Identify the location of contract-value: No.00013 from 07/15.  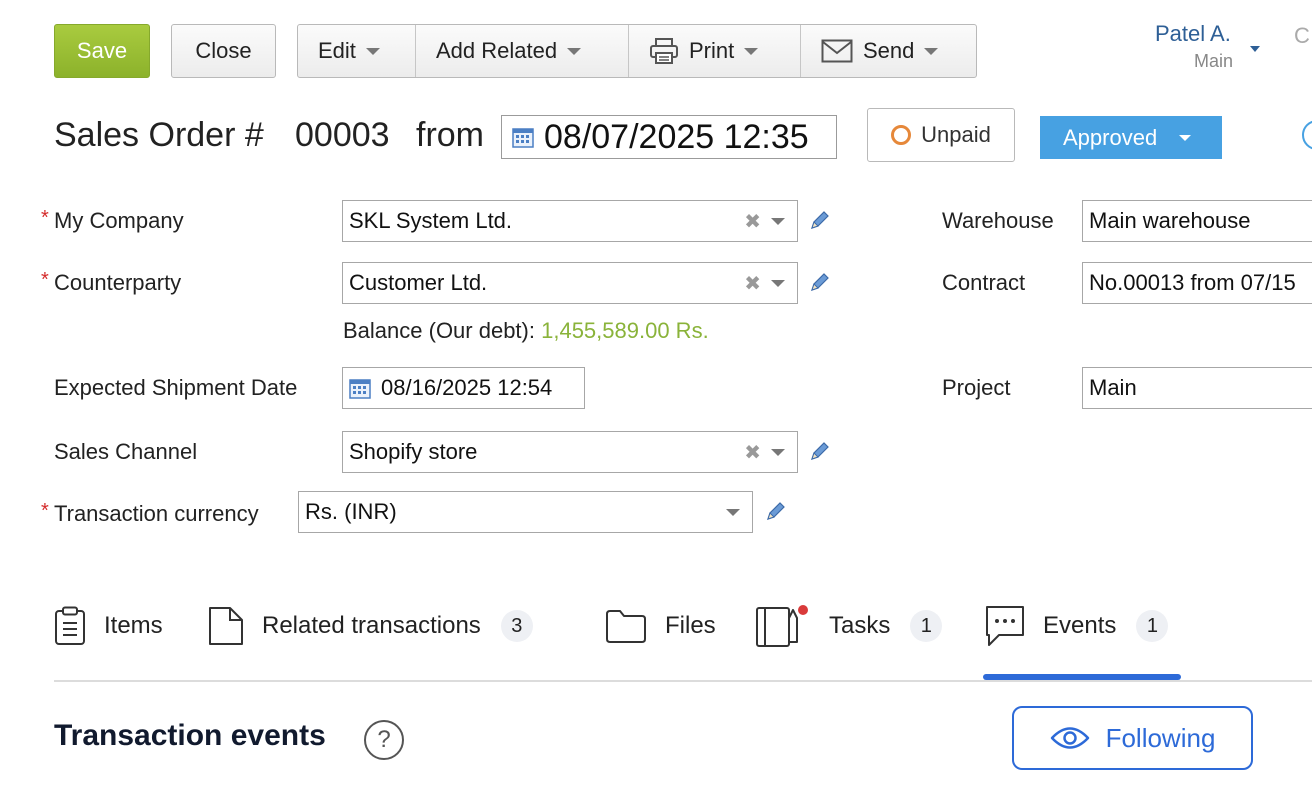
(1192, 282).